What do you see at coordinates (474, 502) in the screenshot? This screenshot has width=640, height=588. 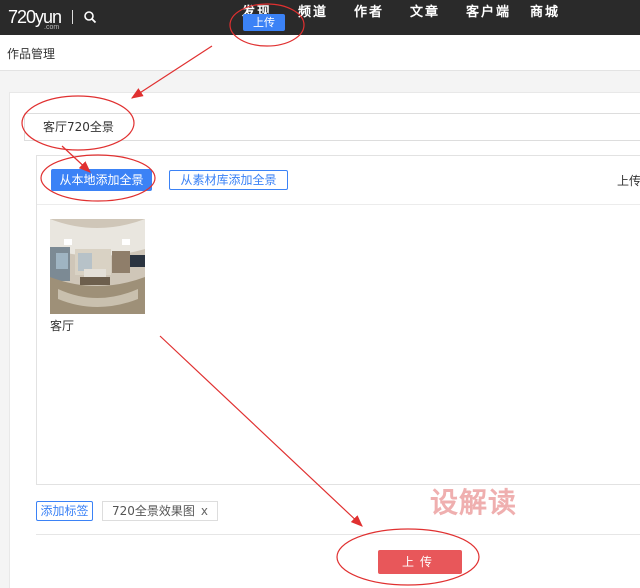 I see `watermark: 设解读` at bounding box center [474, 502].